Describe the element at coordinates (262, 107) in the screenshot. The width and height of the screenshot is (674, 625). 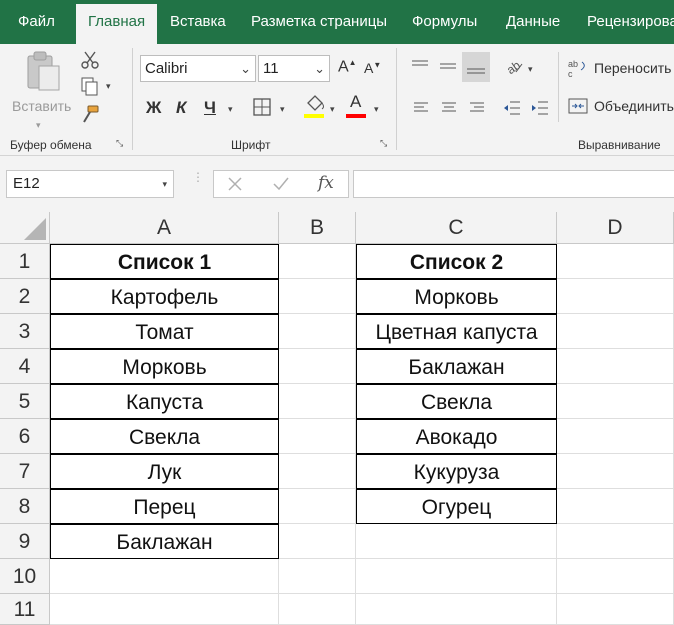
I see `borders-button` at that location.